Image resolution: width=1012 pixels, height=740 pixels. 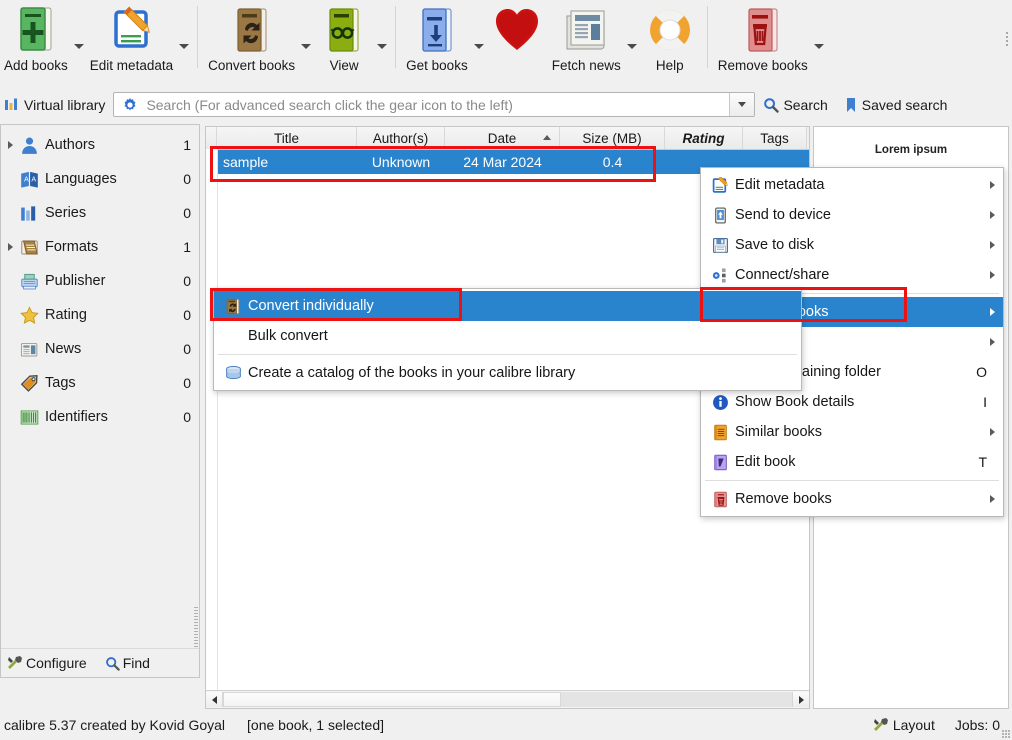 I want to click on book-list-horizontal-scrollbar, so click(x=507, y=699).